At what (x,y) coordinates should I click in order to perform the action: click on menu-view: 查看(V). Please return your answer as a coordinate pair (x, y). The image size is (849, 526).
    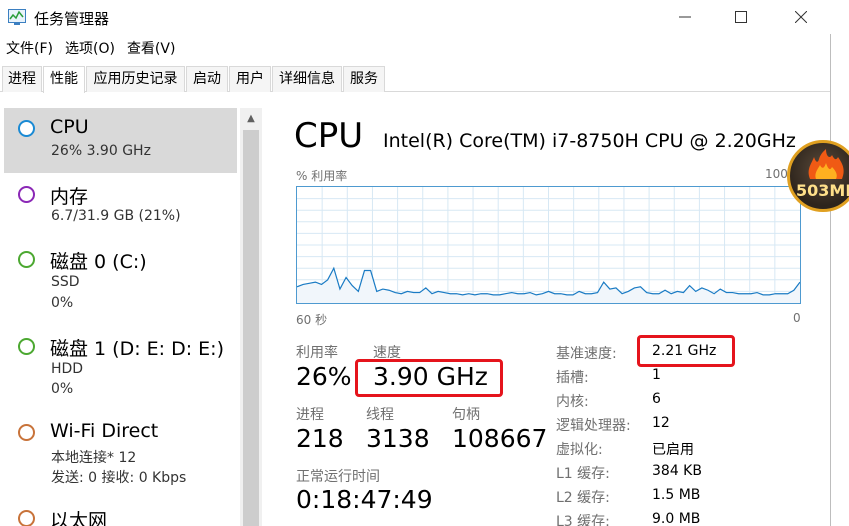
    Looking at the image, I should click on (151, 49).